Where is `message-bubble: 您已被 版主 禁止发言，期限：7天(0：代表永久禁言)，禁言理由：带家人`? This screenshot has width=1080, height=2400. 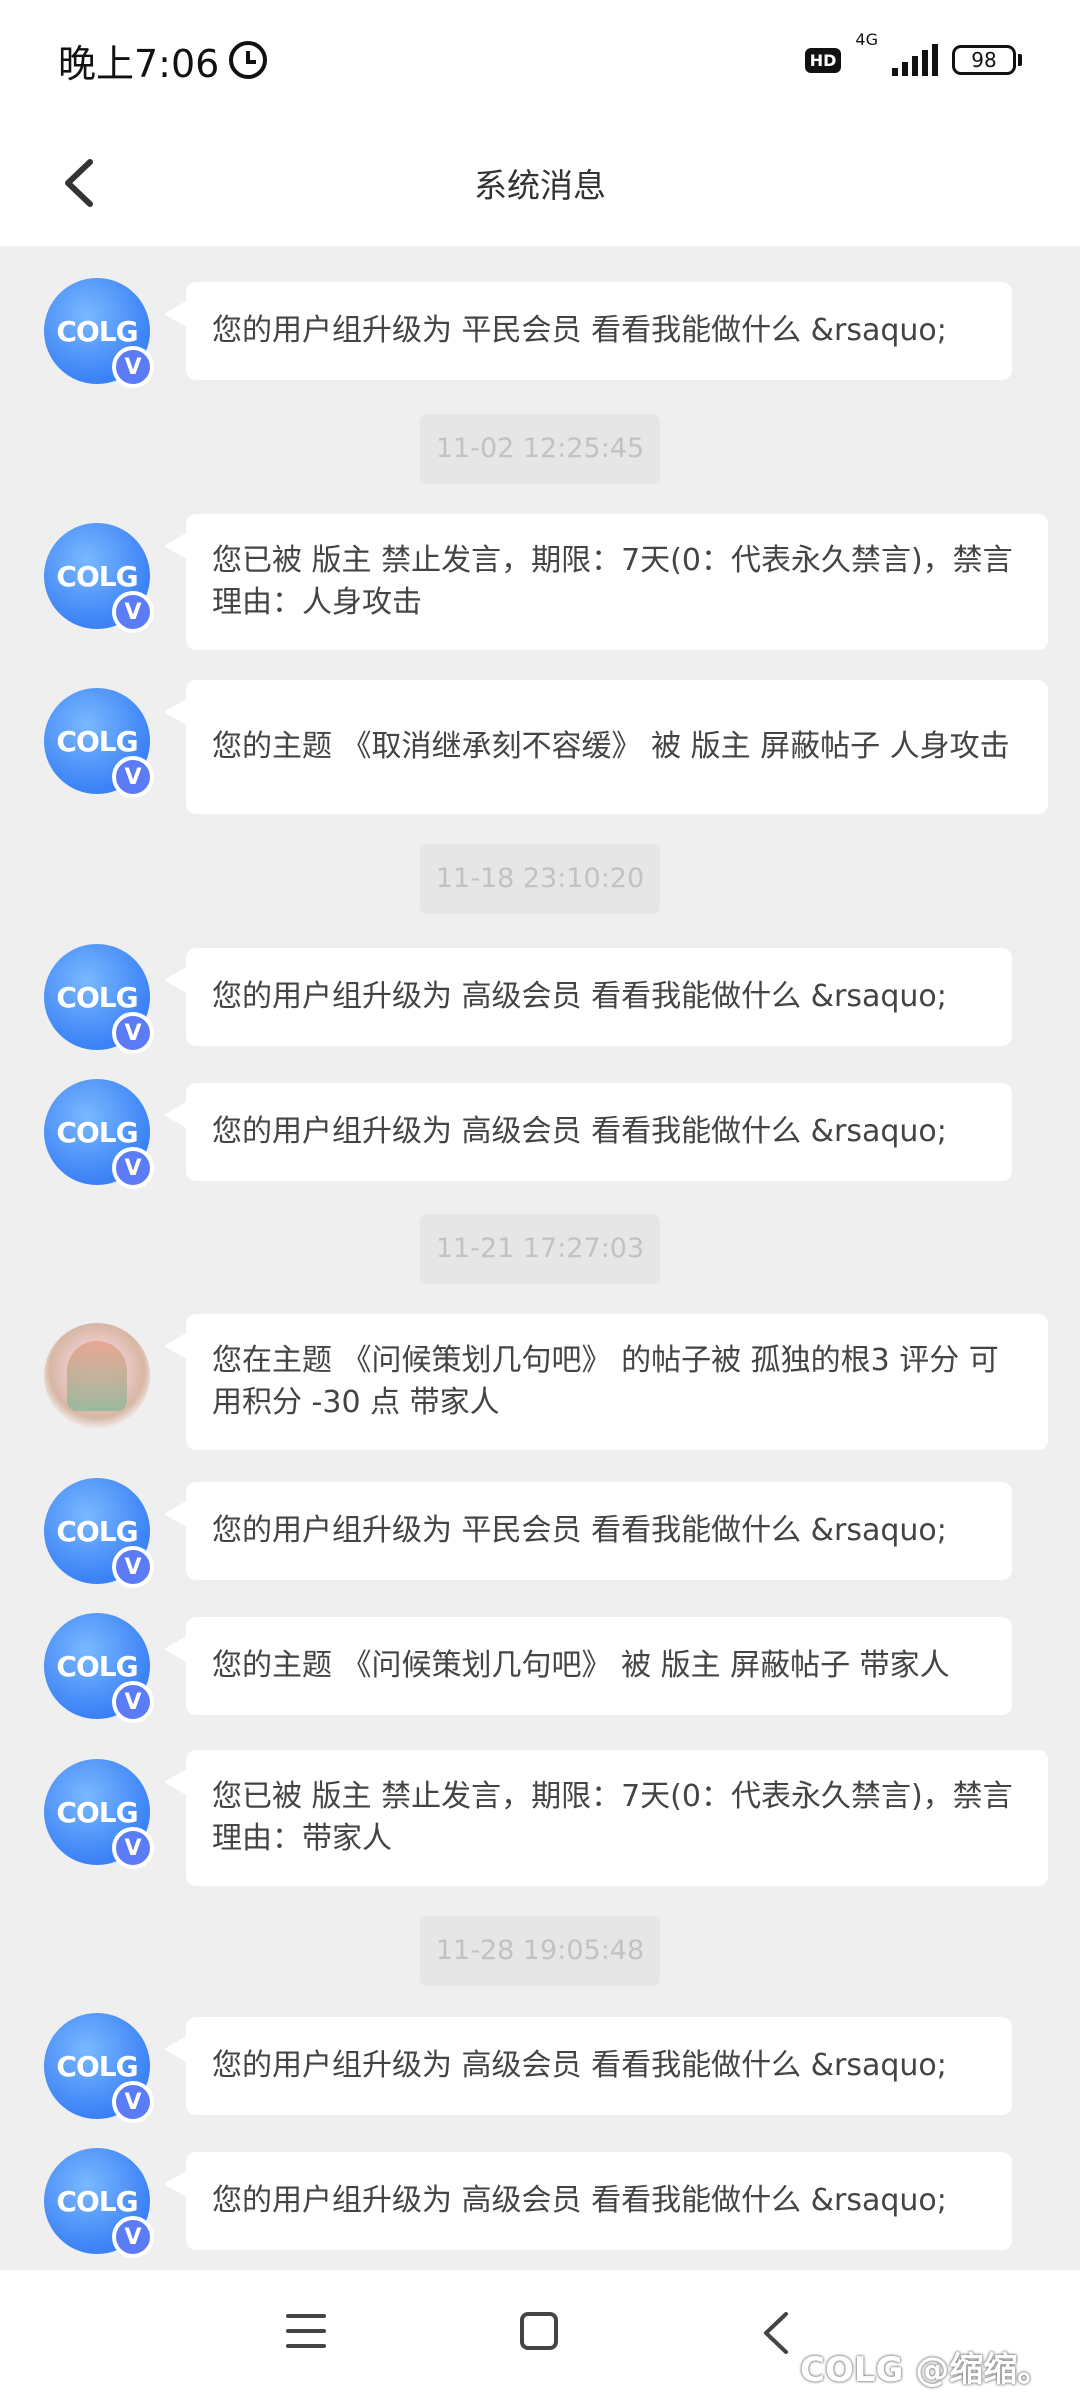
message-bubble: 您已被 版主 禁止发言，期限：7天(0：代表永久禁言)，禁言理由：带家人 is located at coordinates (606, 1818).